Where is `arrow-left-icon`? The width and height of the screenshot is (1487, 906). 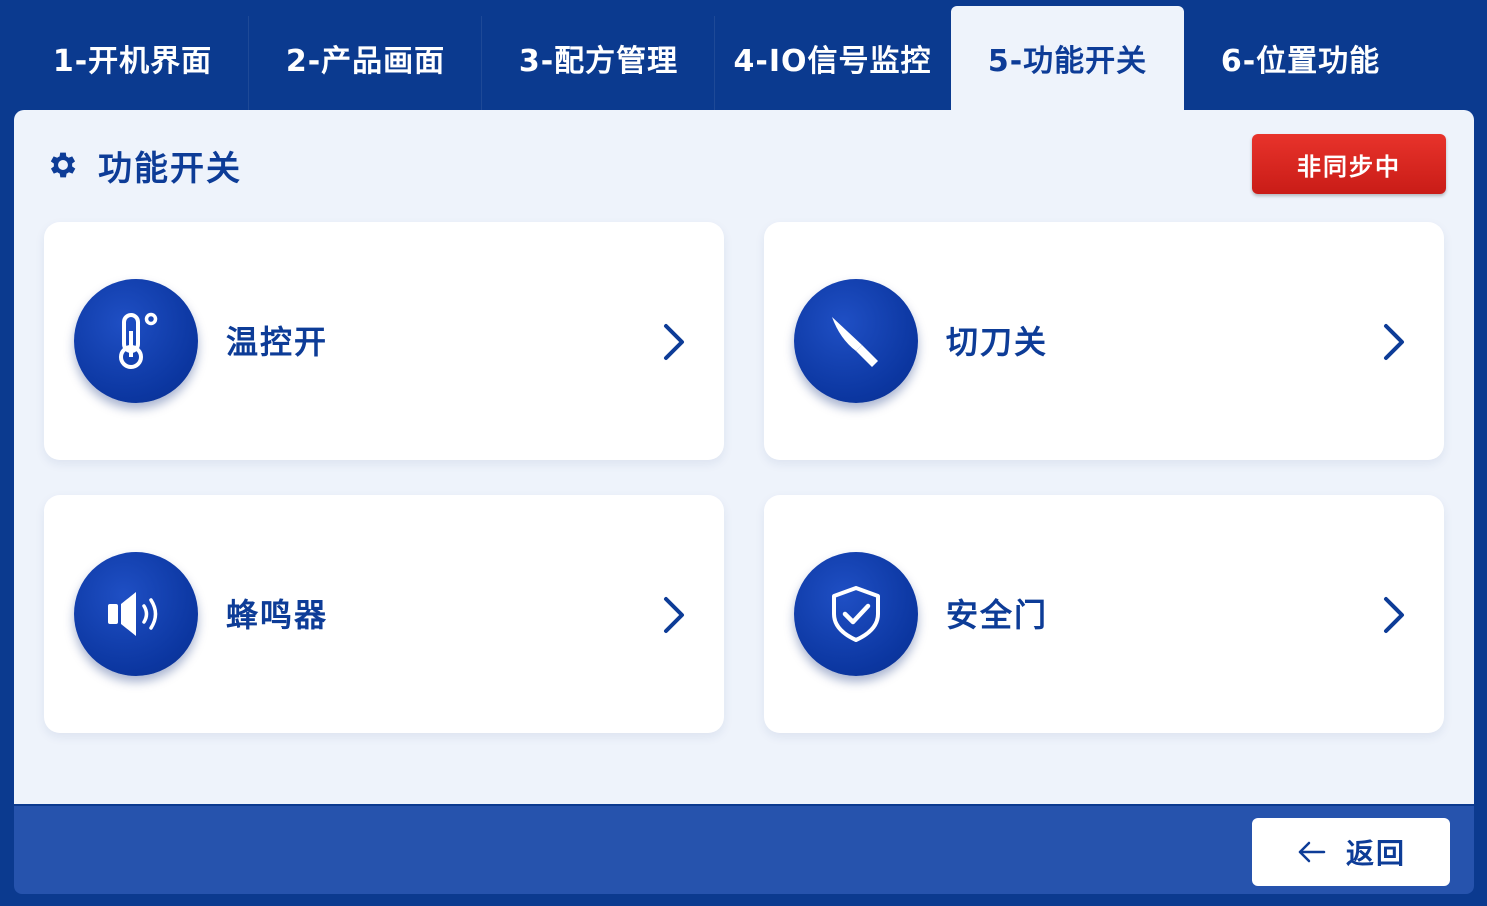 arrow-left-icon is located at coordinates (1312, 852).